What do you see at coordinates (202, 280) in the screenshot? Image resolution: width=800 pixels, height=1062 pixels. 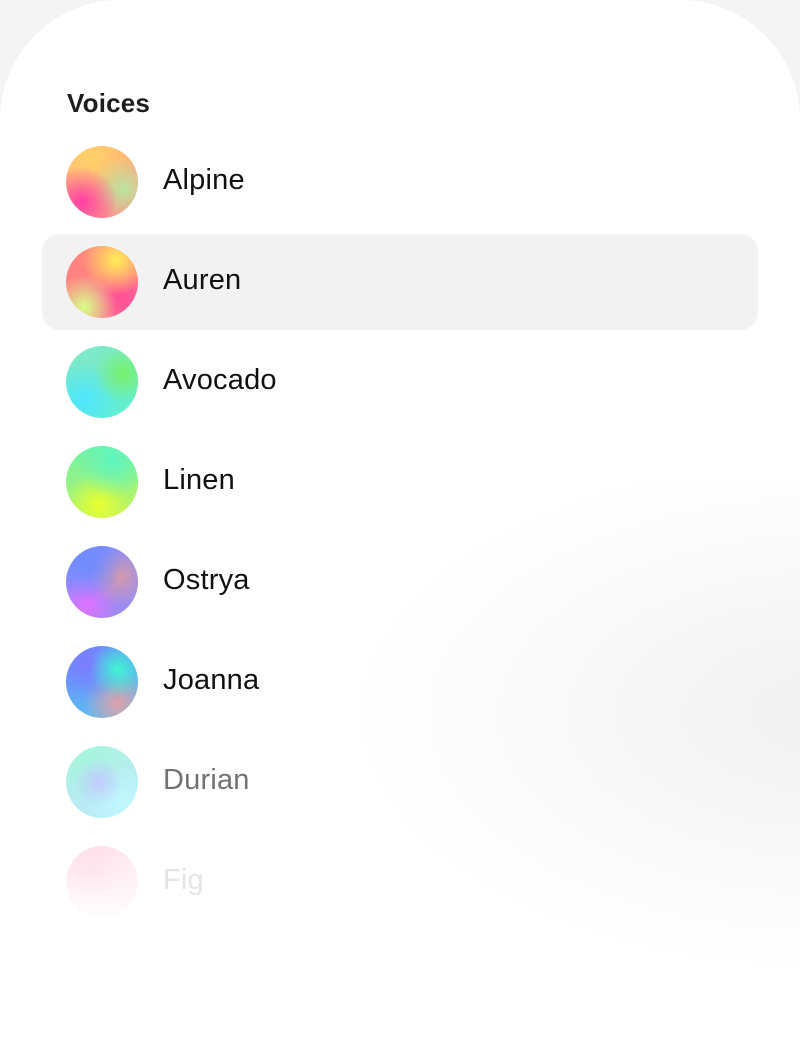 I see `voice-label: Auren` at bounding box center [202, 280].